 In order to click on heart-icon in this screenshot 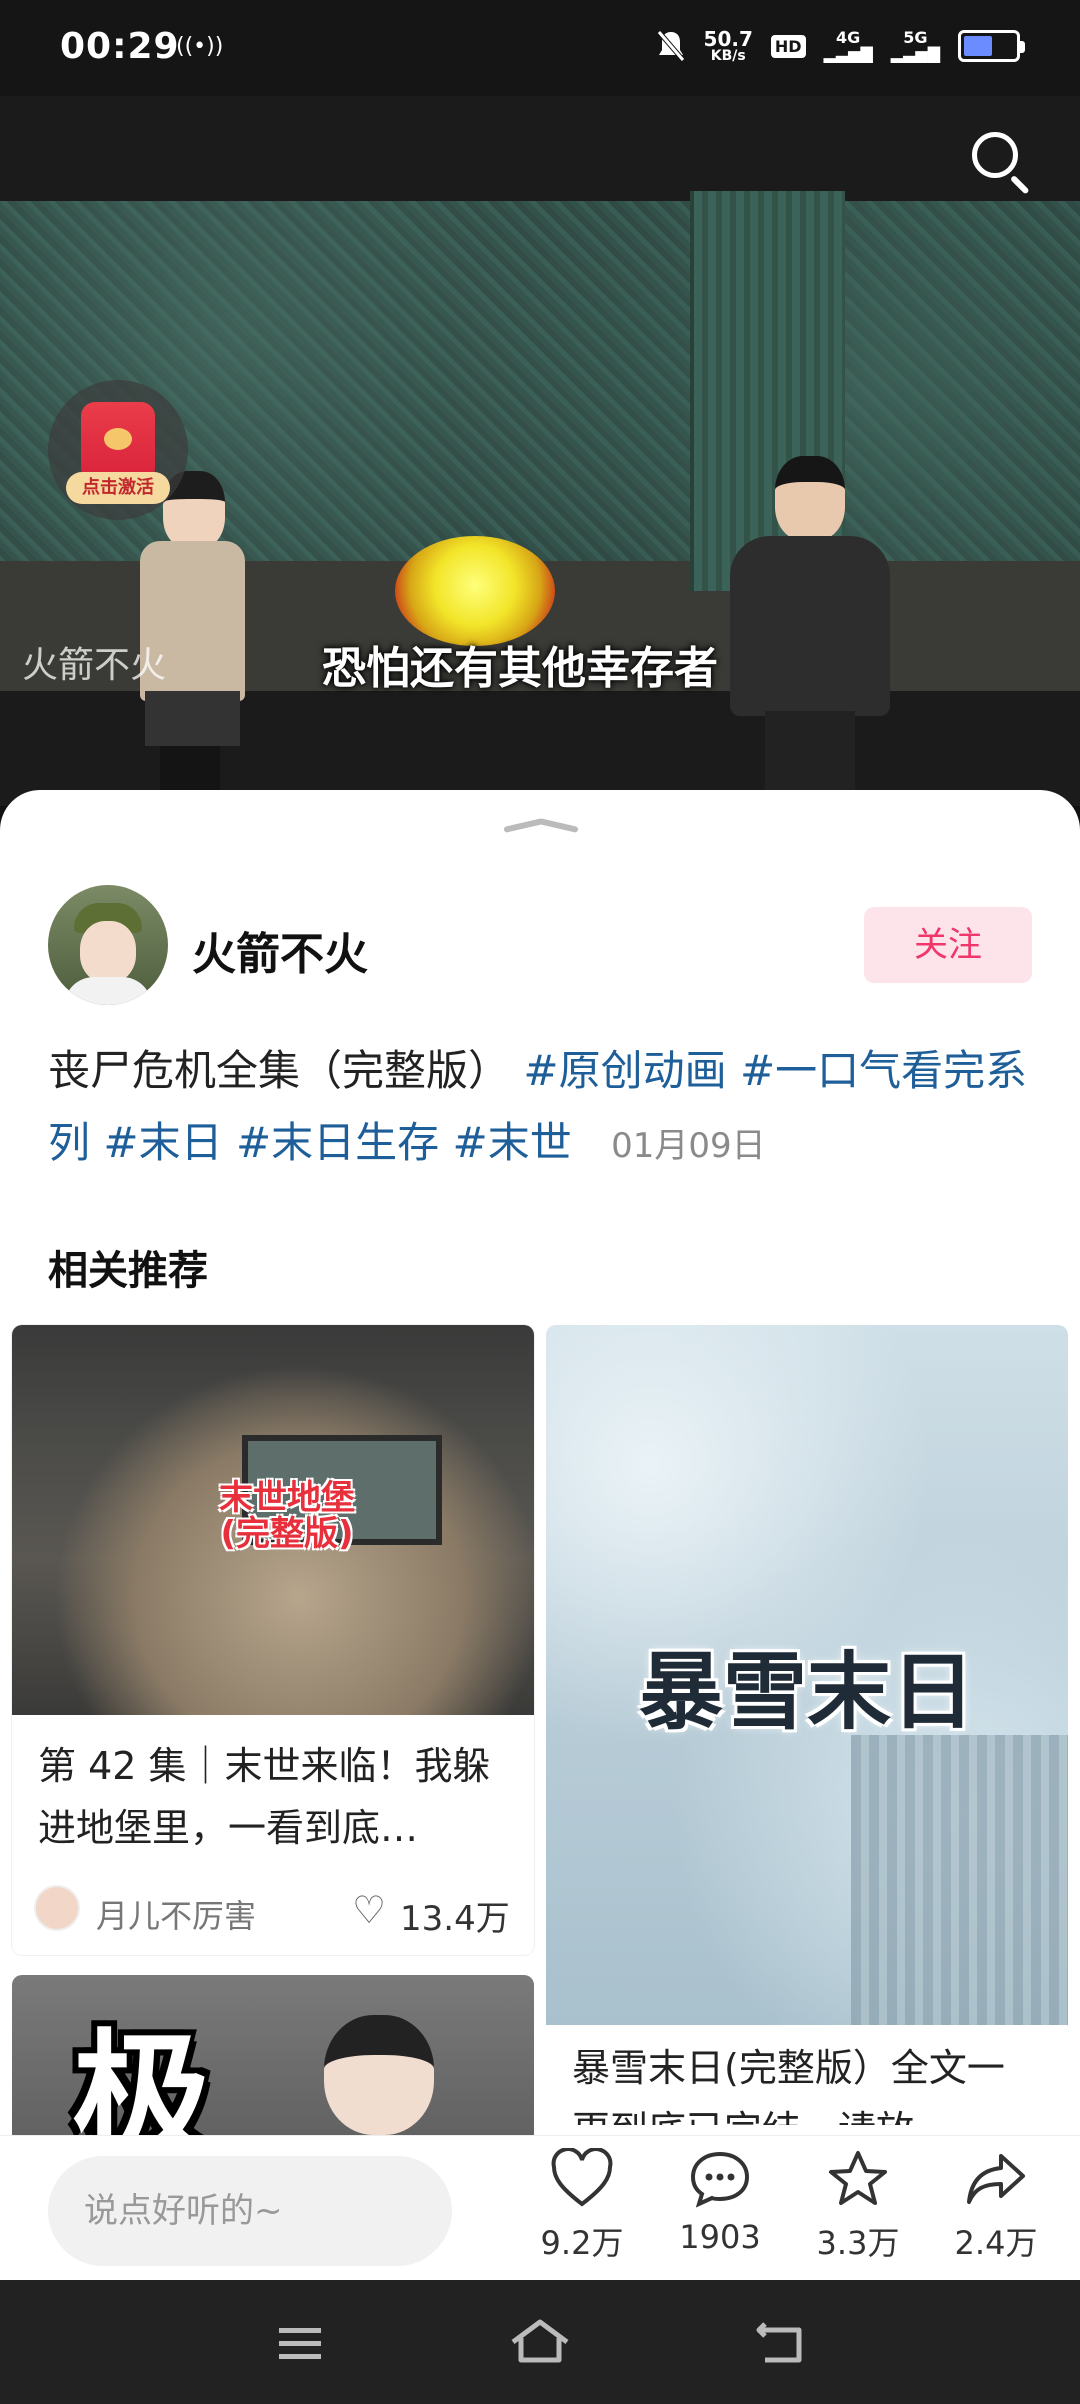, I will do `click(582, 2177)`.